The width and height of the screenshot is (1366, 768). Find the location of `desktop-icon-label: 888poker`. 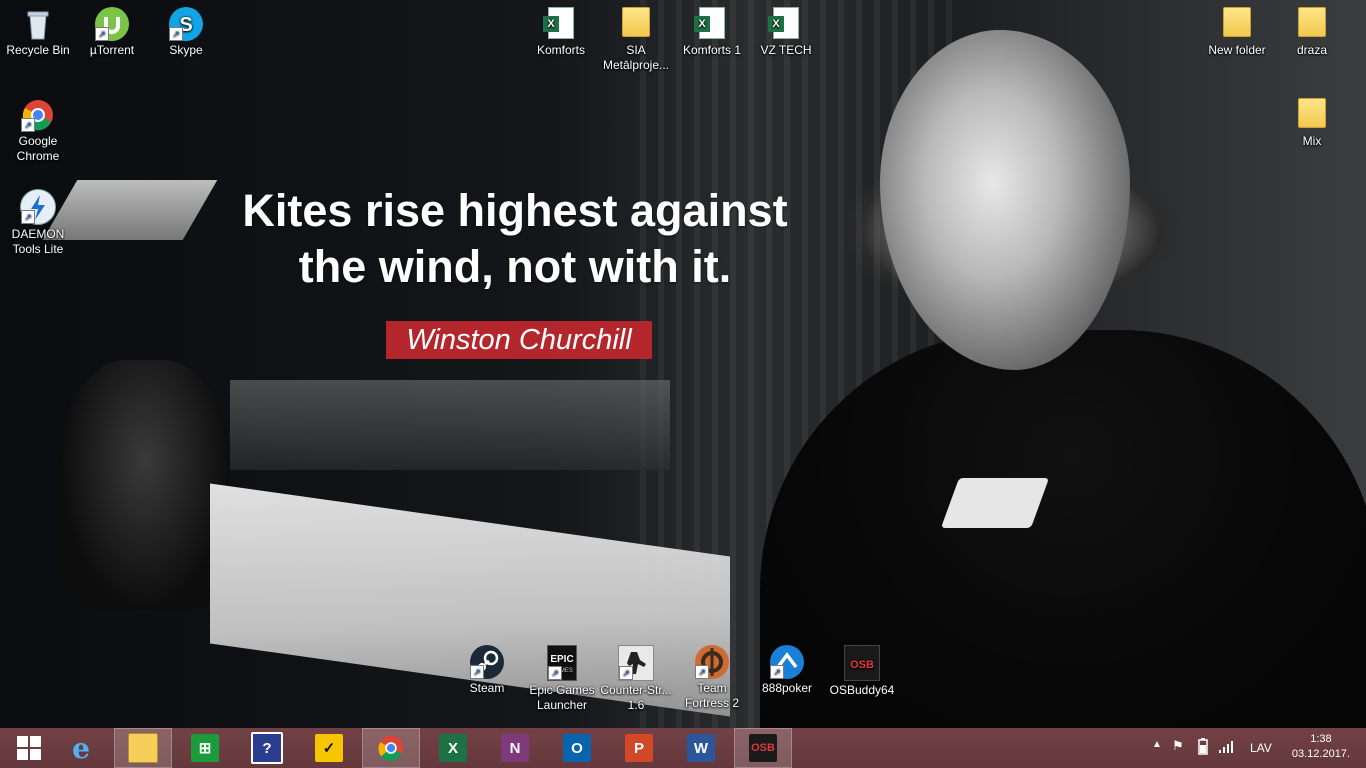

desktop-icon-label: 888poker is located at coordinates (787, 688).